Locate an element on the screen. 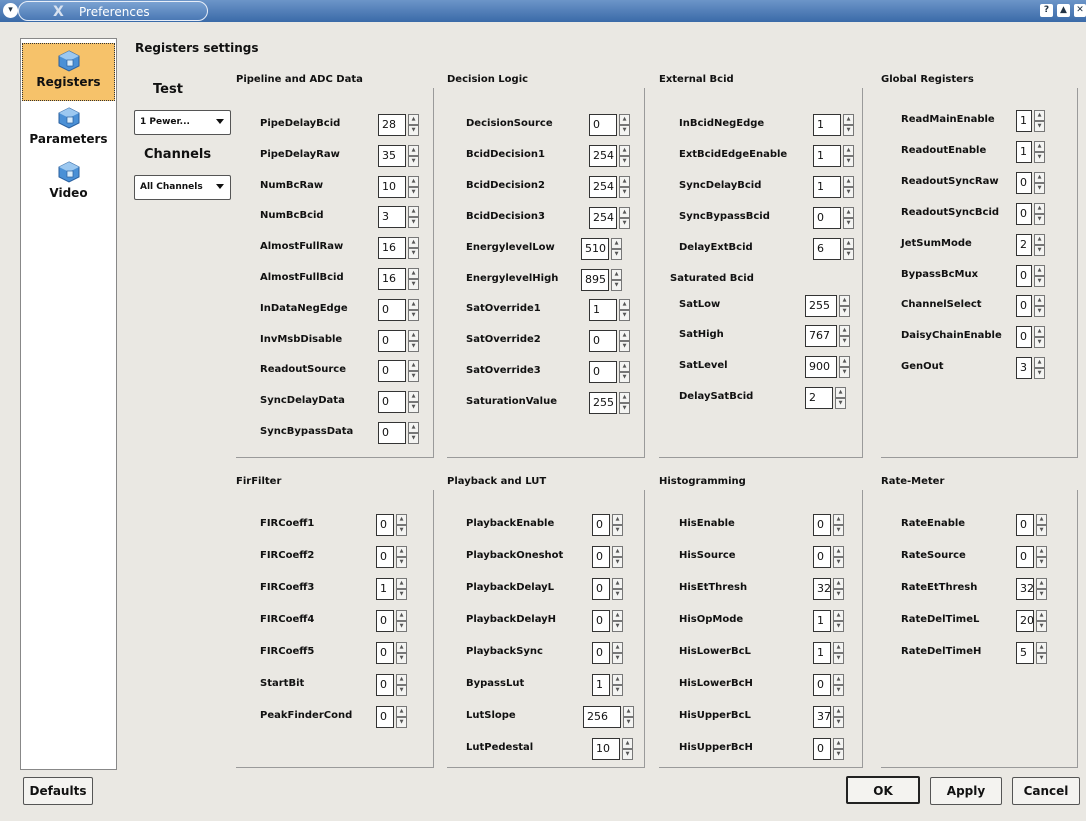 The height and width of the screenshot is (821, 1086). register-spinbox: 35 ▲ ▼ is located at coordinates (398, 156).